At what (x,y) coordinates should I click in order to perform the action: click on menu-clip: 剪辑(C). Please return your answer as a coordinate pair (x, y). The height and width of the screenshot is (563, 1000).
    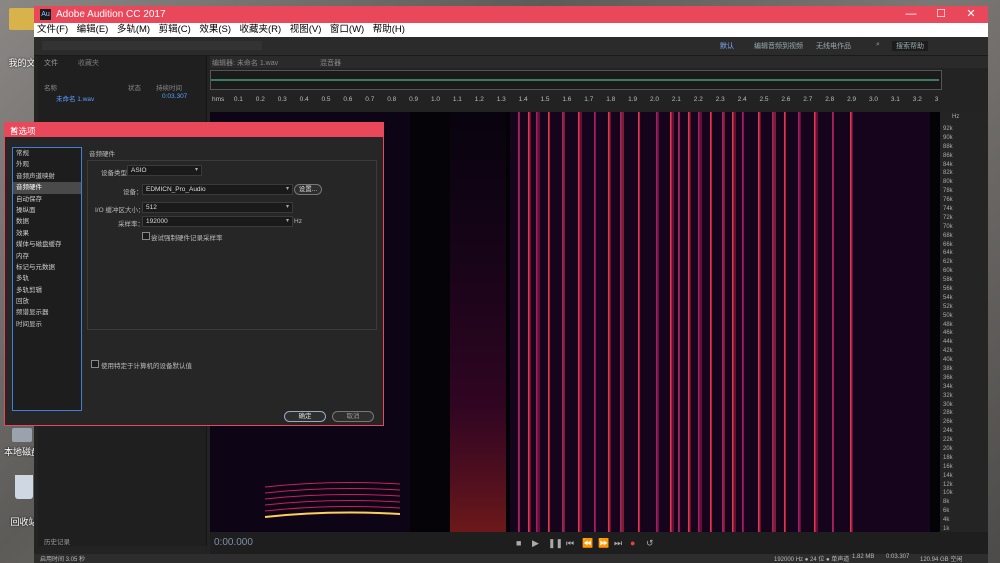
    Looking at the image, I should click on (175, 30).